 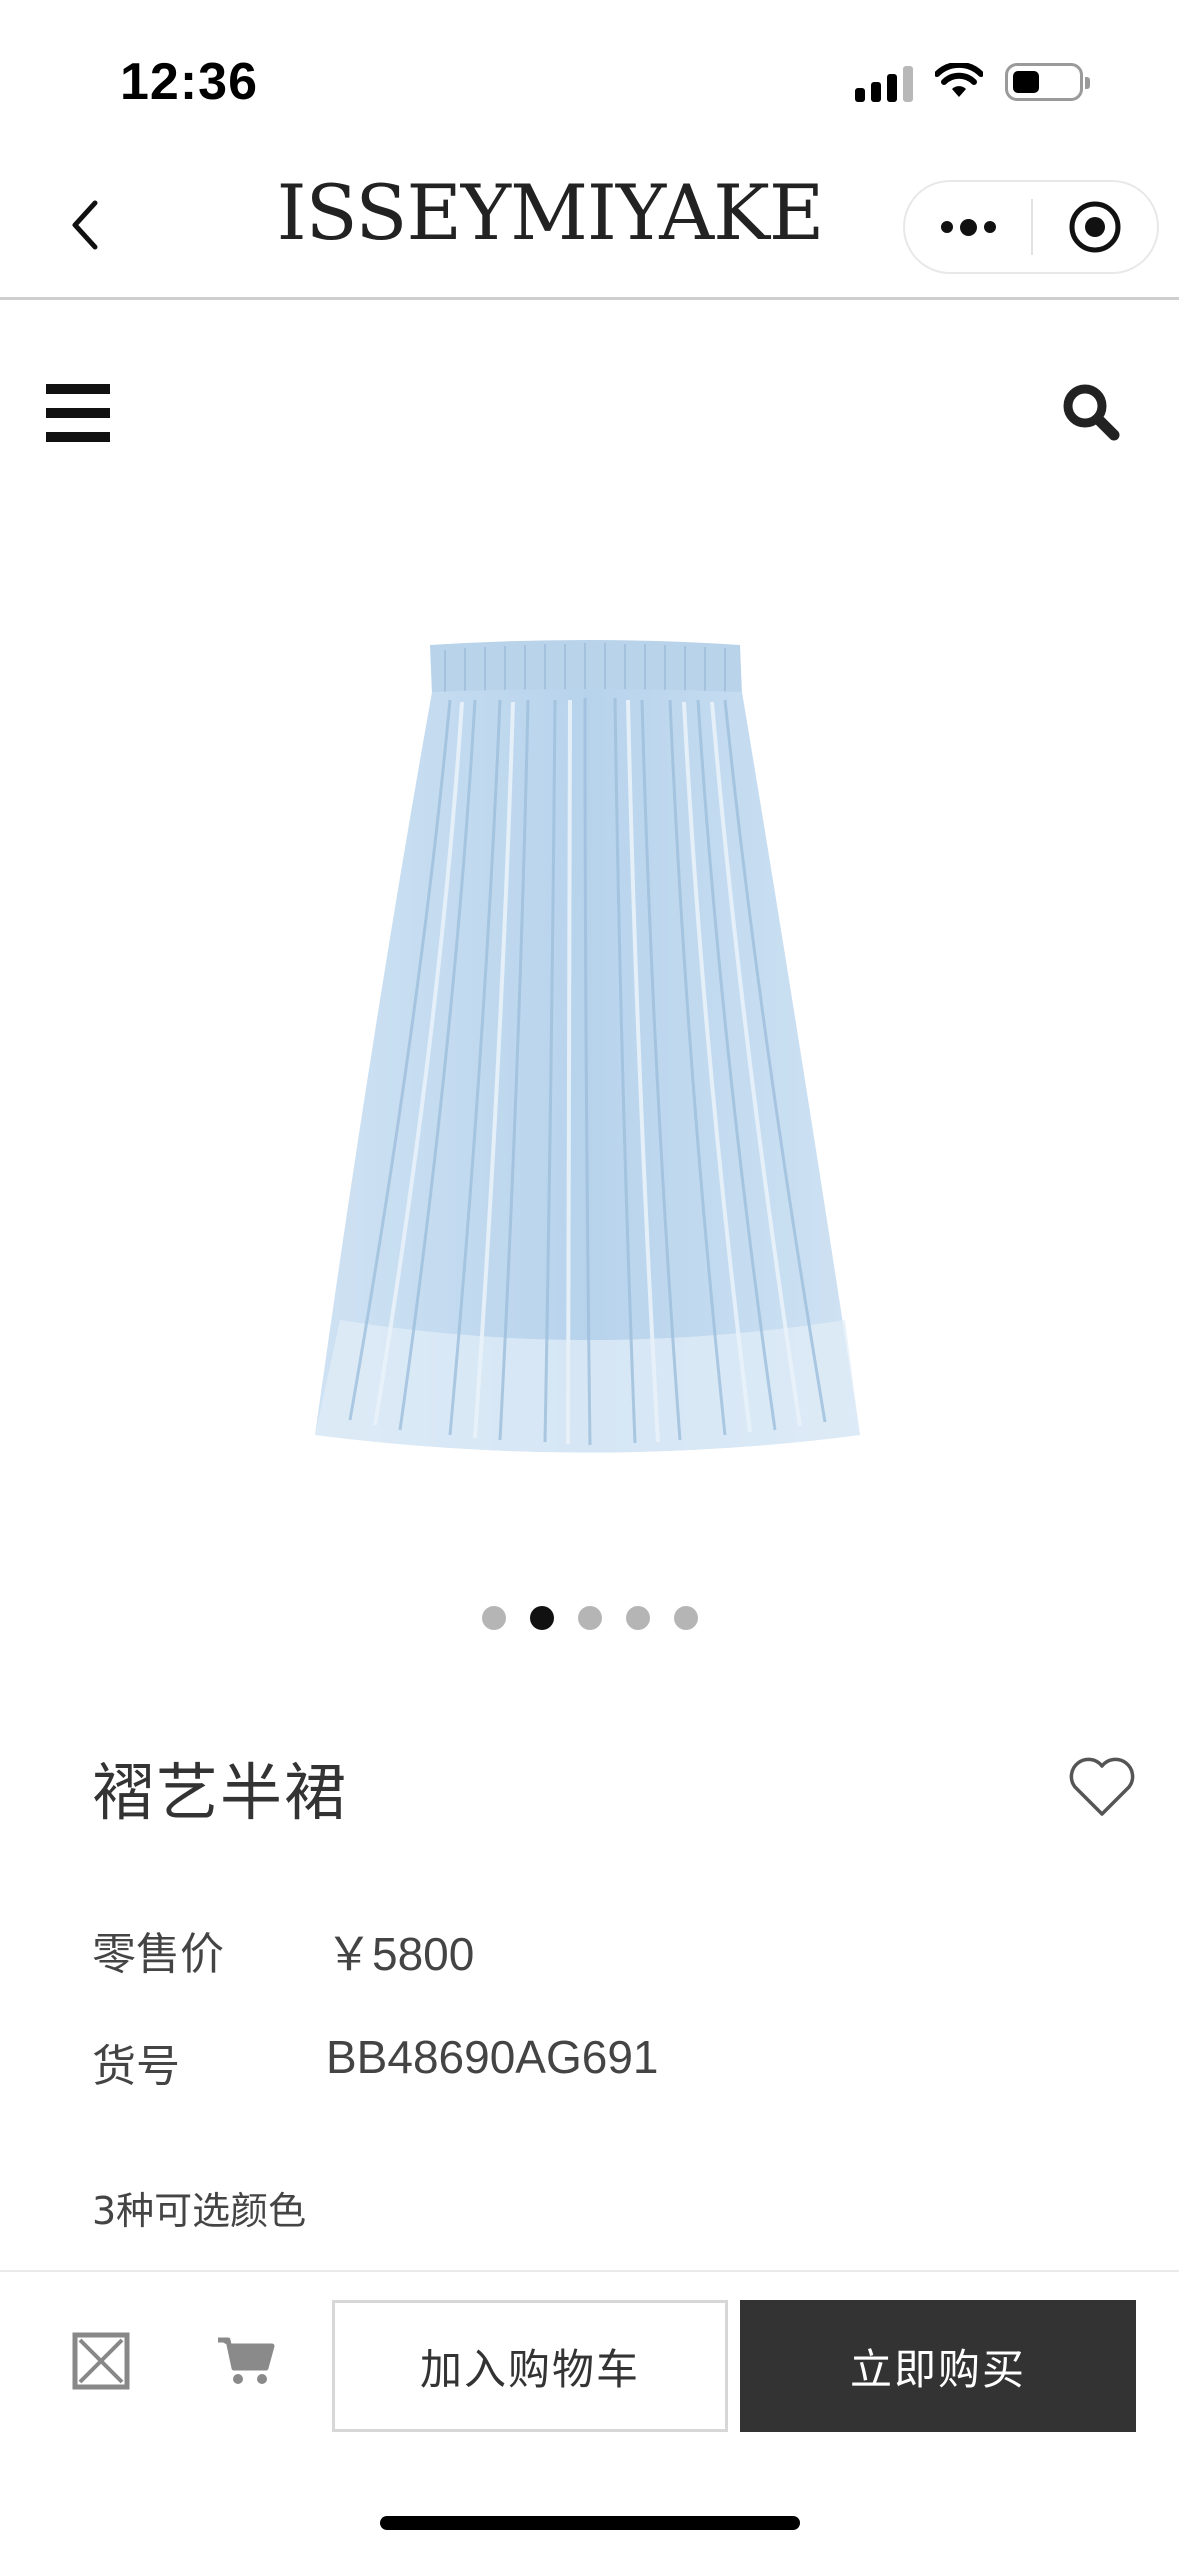 I want to click on target-icon, so click(x=1095, y=227).